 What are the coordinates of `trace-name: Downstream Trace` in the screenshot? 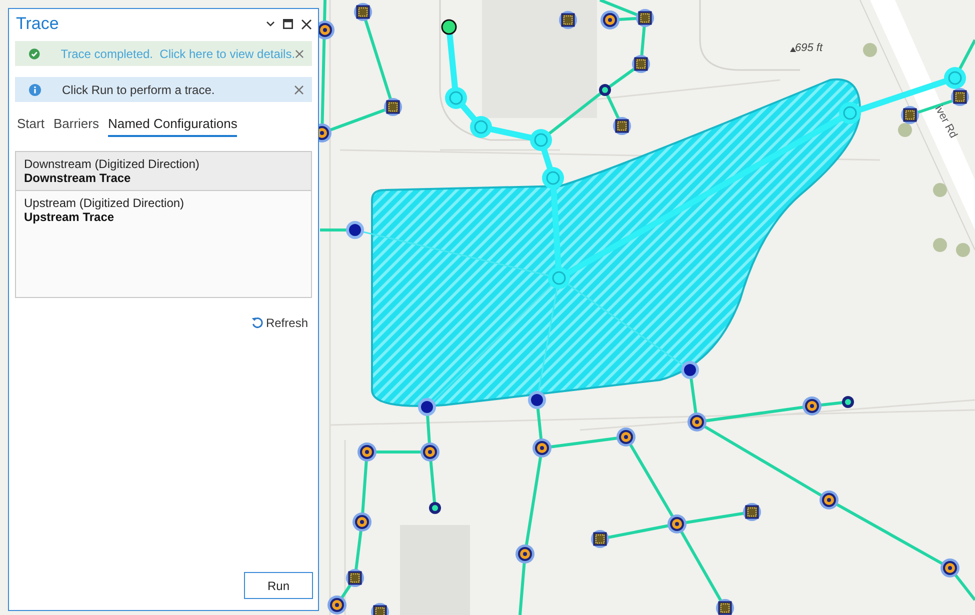 It's located at (78, 177).